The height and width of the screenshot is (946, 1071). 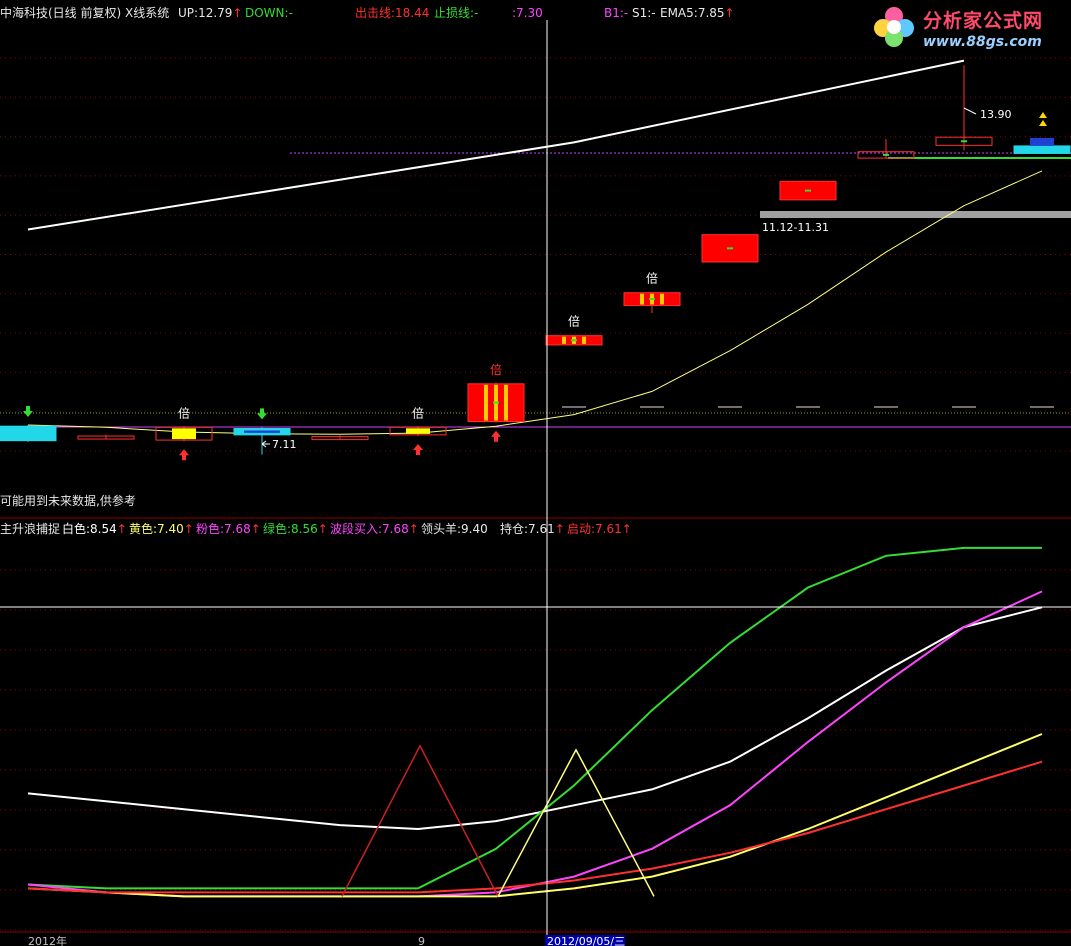 What do you see at coordinates (599, 529) in the screenshot?
I see `ind-start: 启动:7.61↑` at bounding box center [599, 529].